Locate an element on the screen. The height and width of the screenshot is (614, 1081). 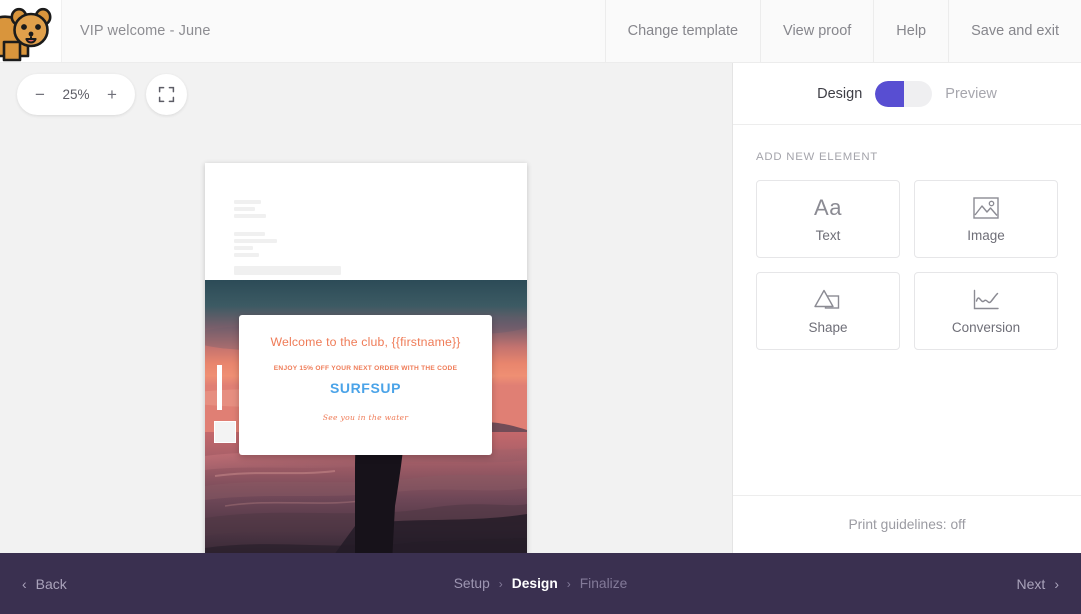
hero-headline: Welcome to the club, {{firstname}} is located at coordinates (365, 342).